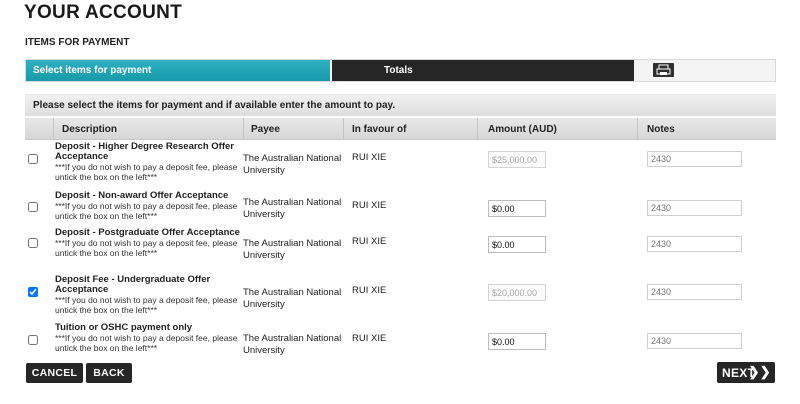  I want to click on header-description: Description, so click(90, 129).